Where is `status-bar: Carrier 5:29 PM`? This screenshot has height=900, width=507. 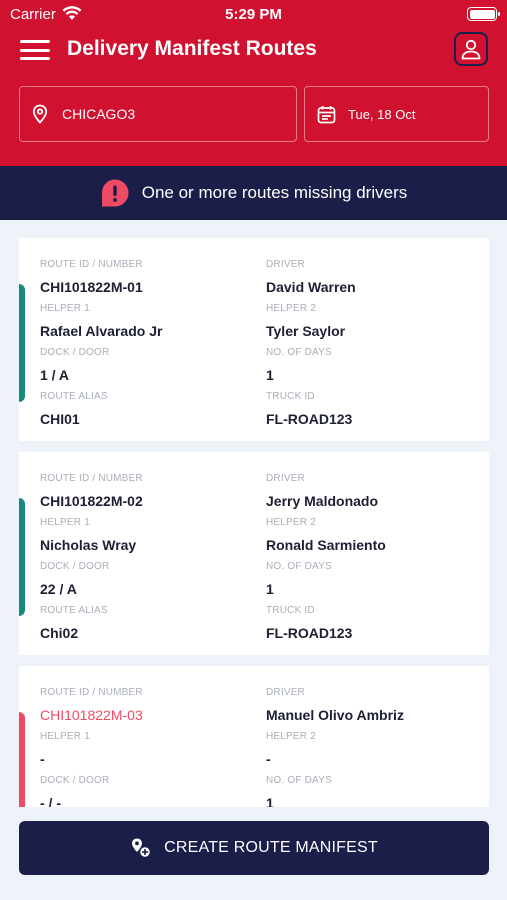
status-bar: Carrier 5:29 PM is located at coordinates (253, 14).